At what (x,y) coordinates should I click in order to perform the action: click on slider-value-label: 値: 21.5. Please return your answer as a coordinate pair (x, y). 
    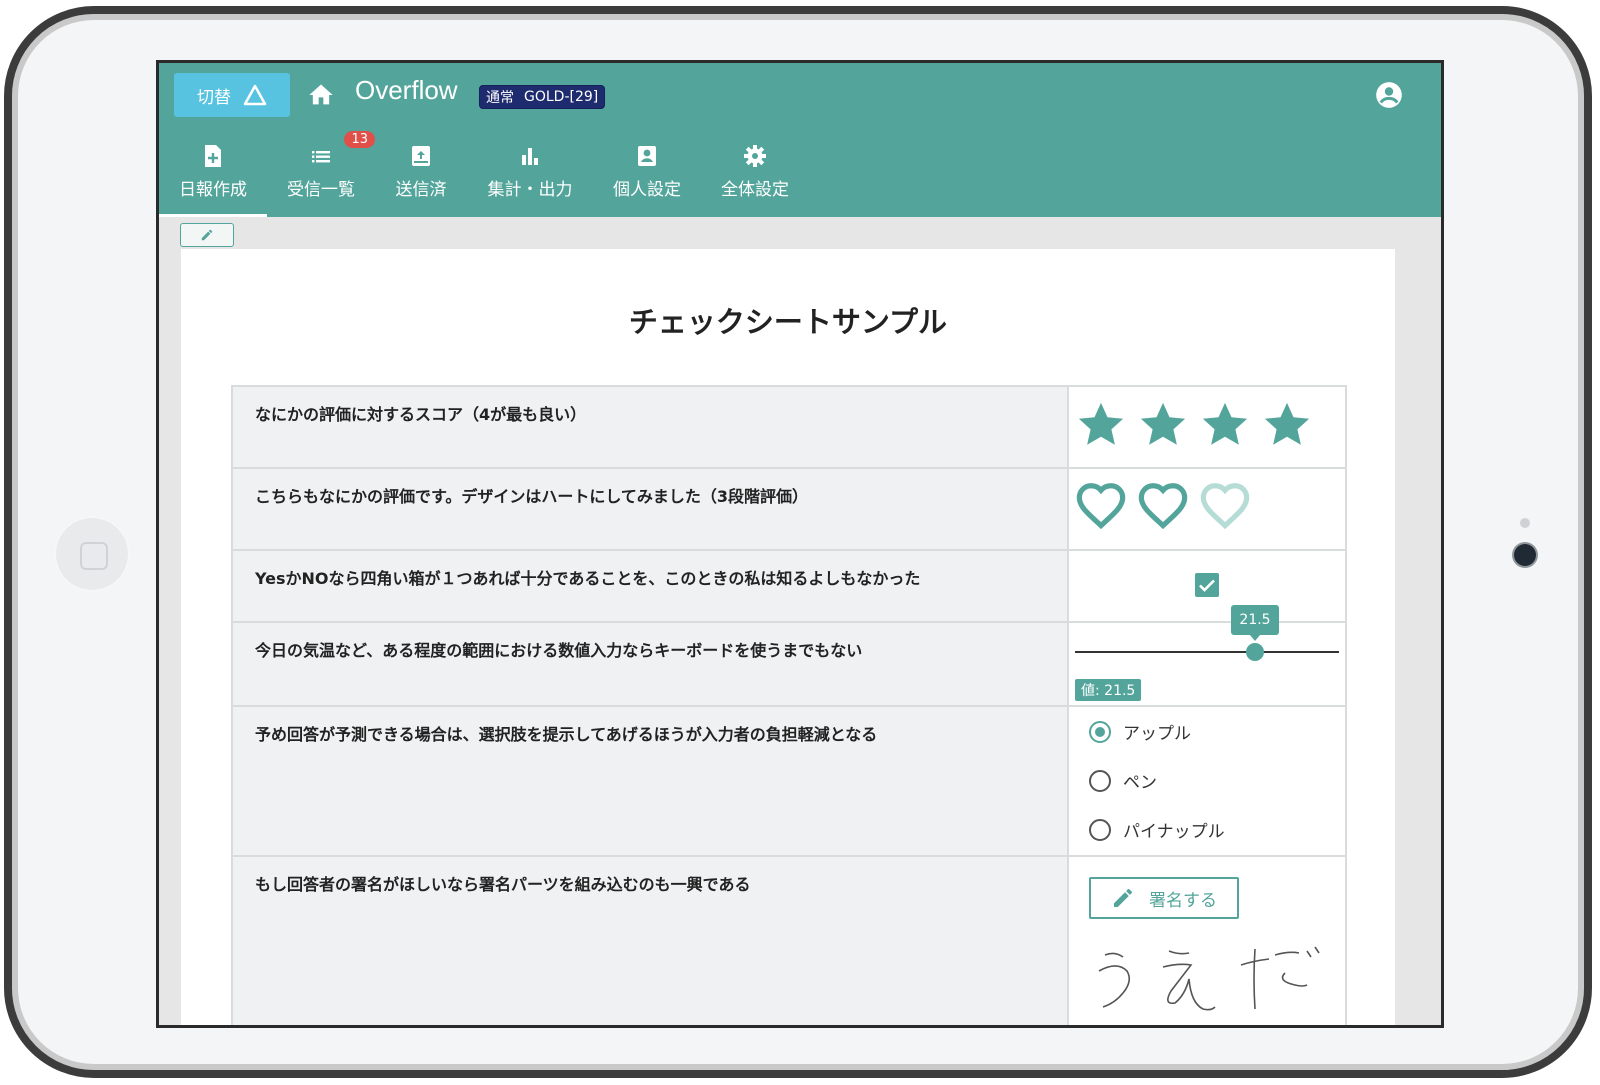
    Looking at the image, I should click on (1108, 690).